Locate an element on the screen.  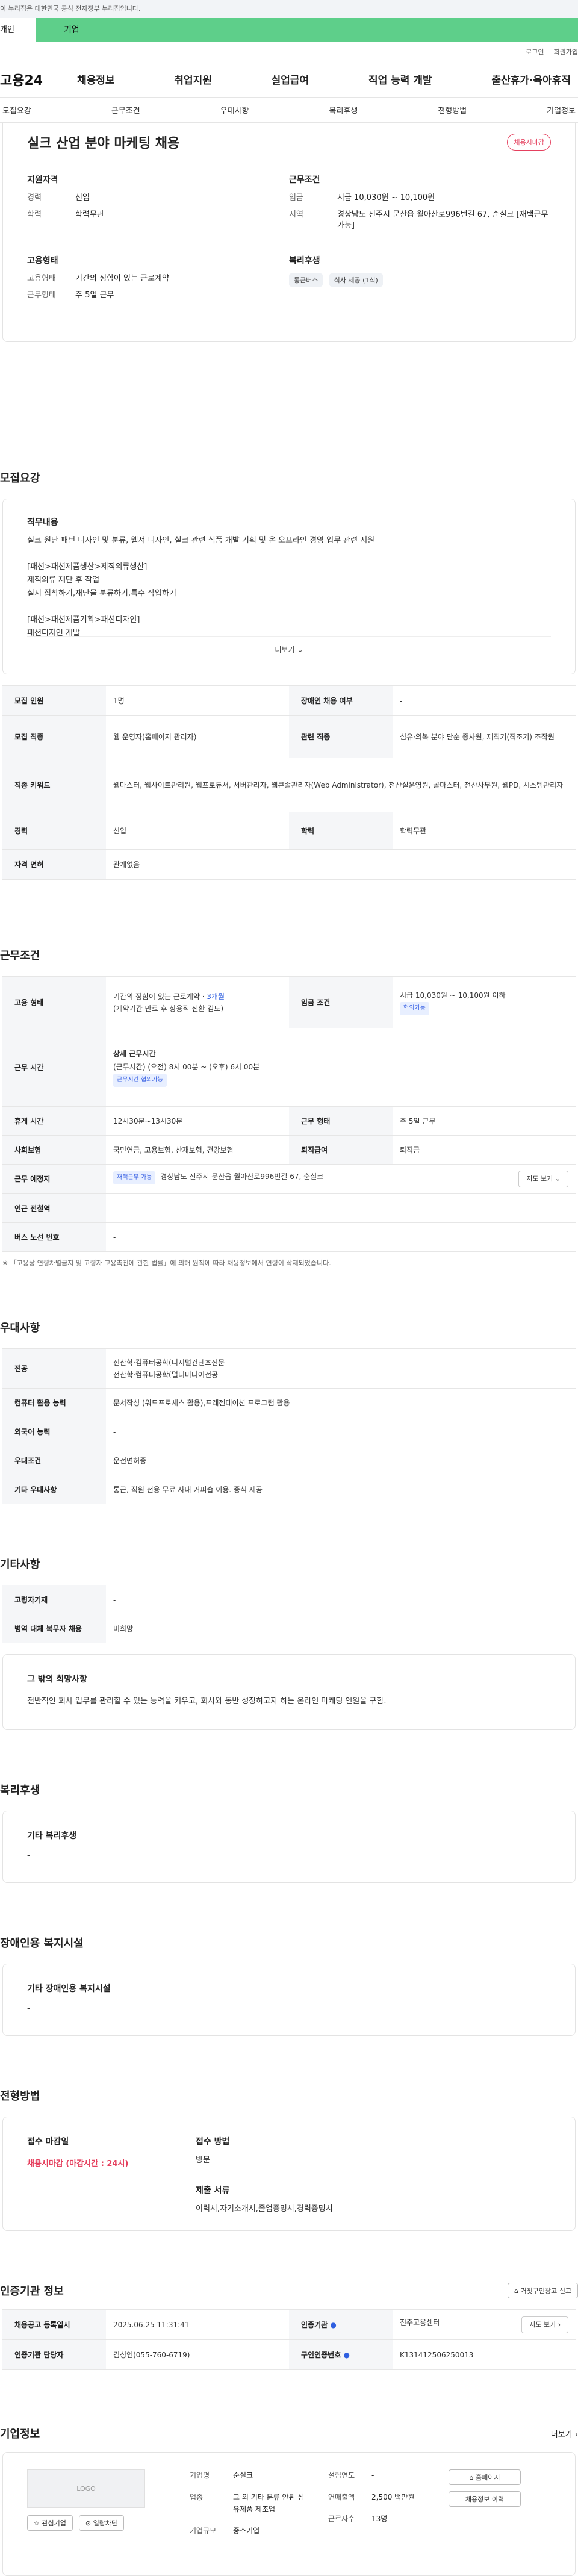
employees-label: 근로자수 is located at coordinates (341, 2519).